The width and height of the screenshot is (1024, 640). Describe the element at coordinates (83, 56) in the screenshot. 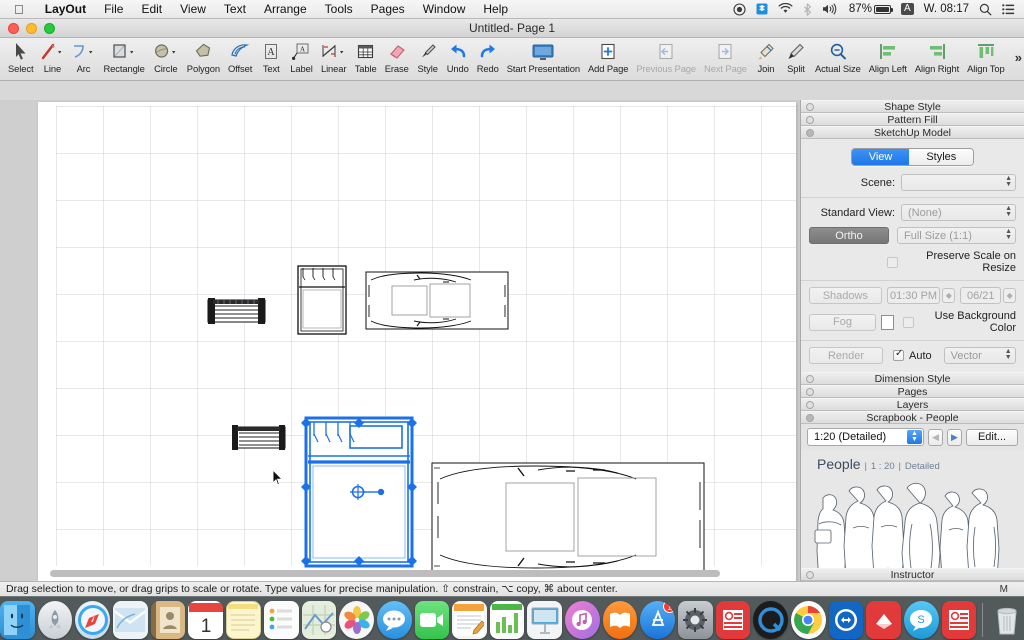

I see `tool-arc: Arc` at that location.